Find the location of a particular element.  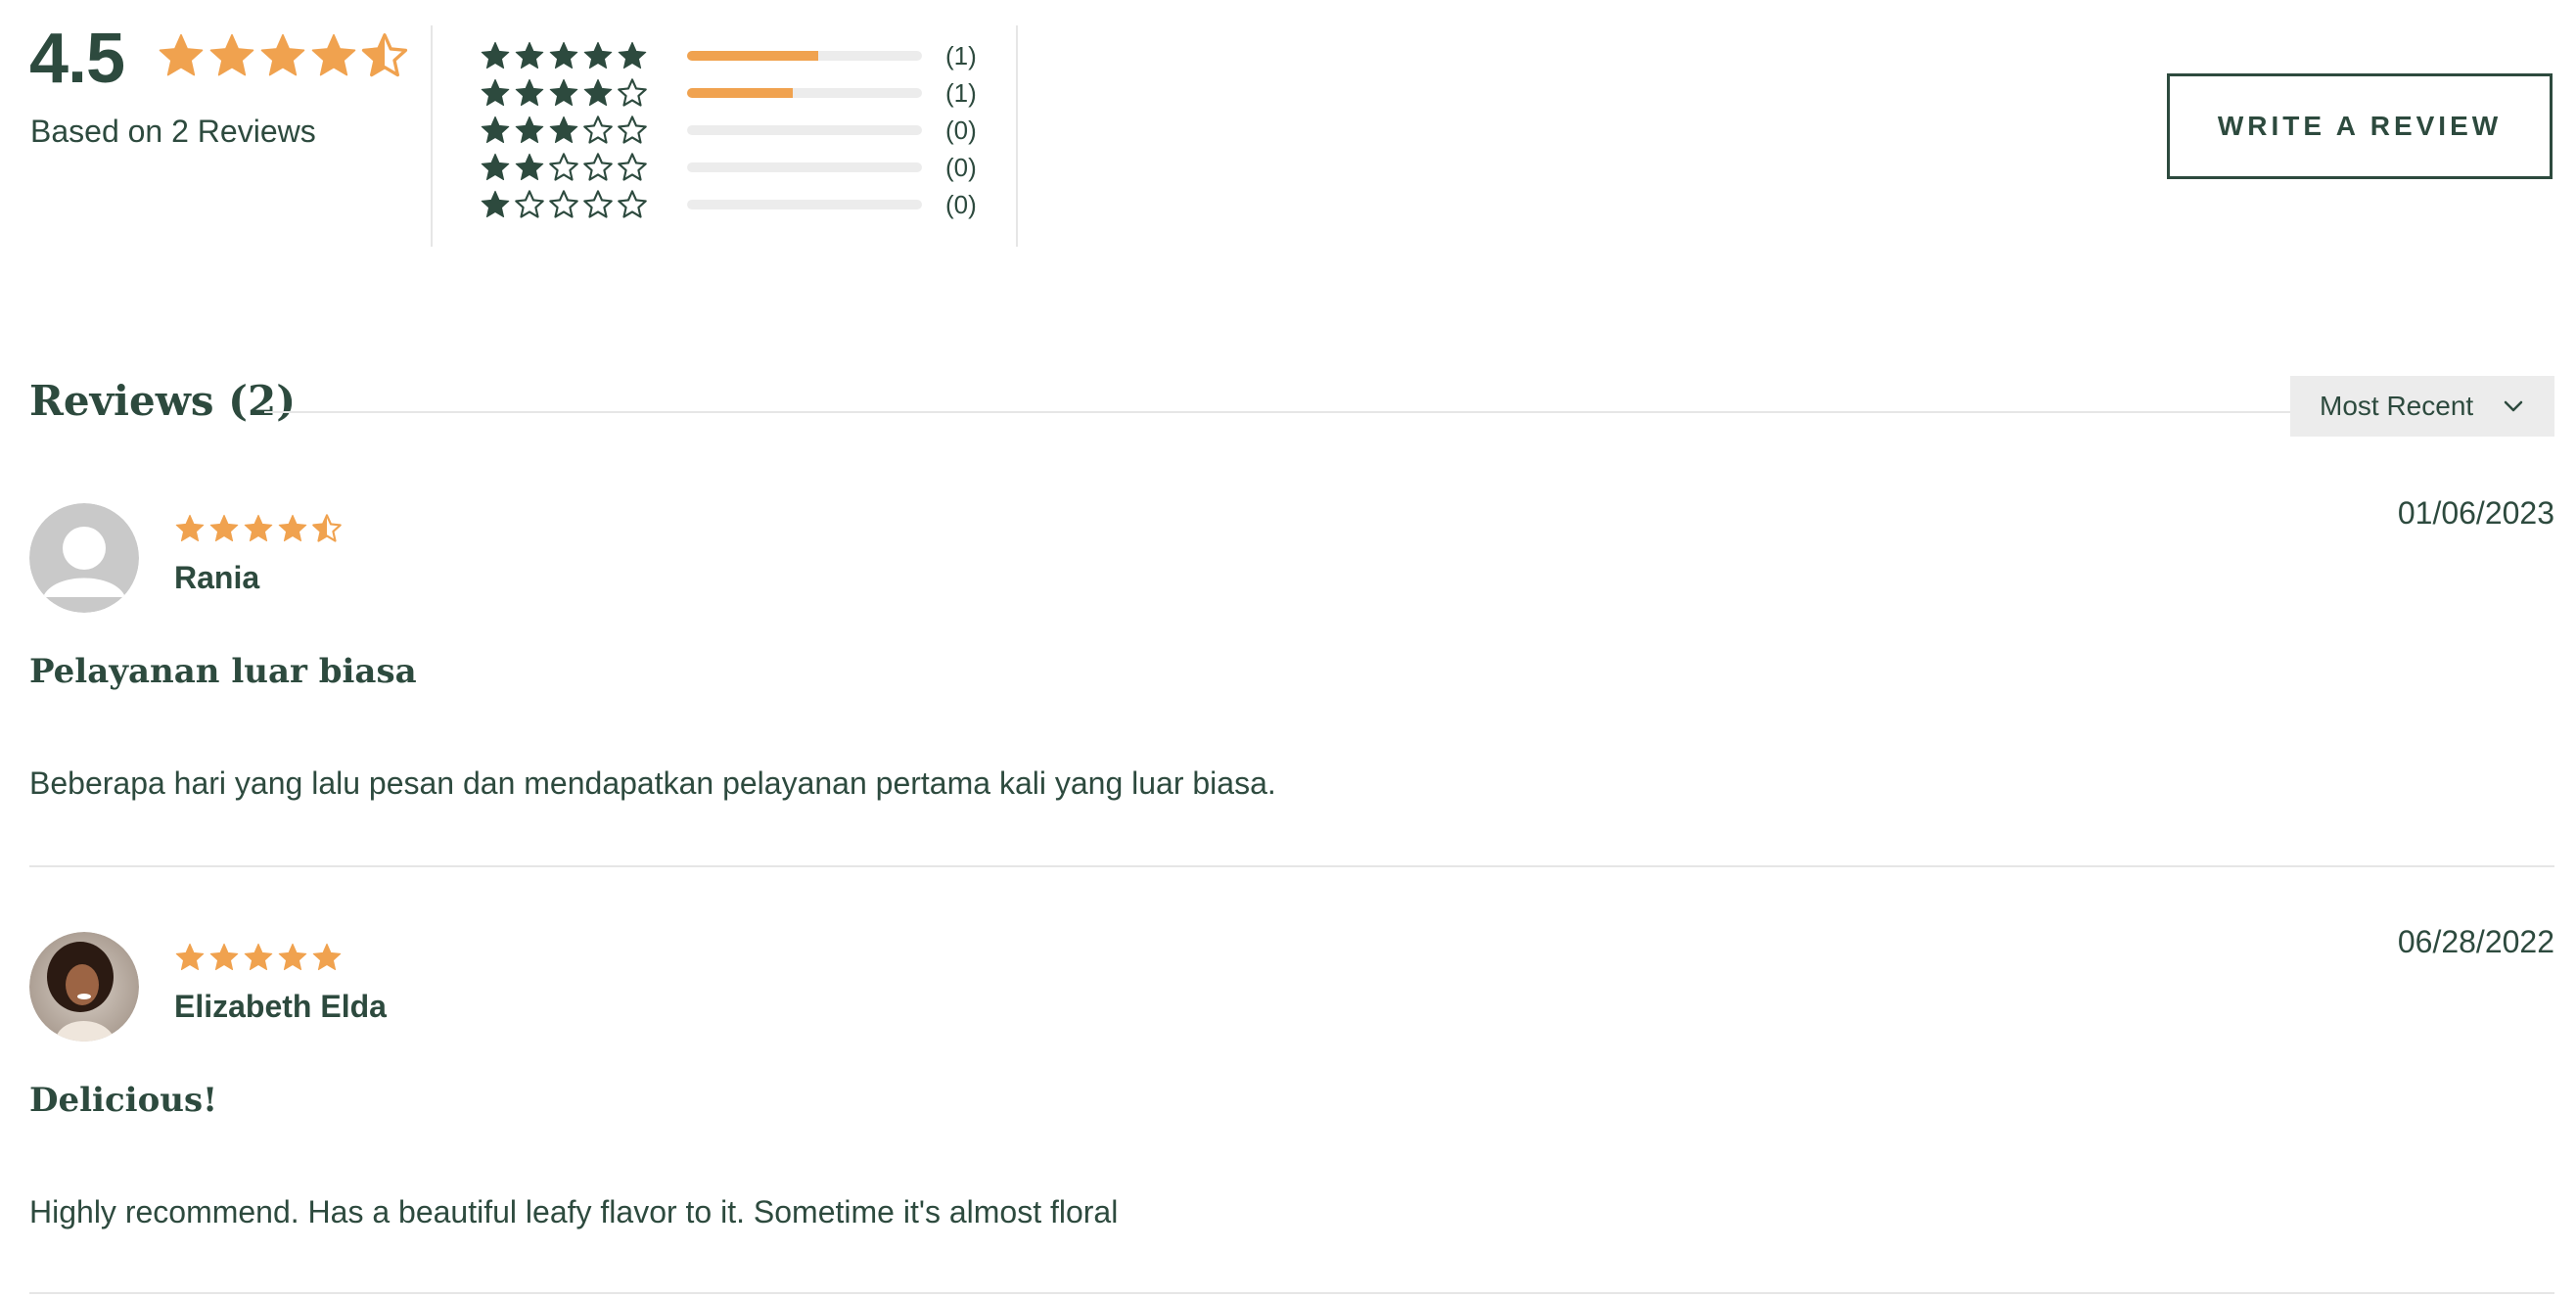

review-author: Elizabeth Elda is located at coordinates (280, 1007).